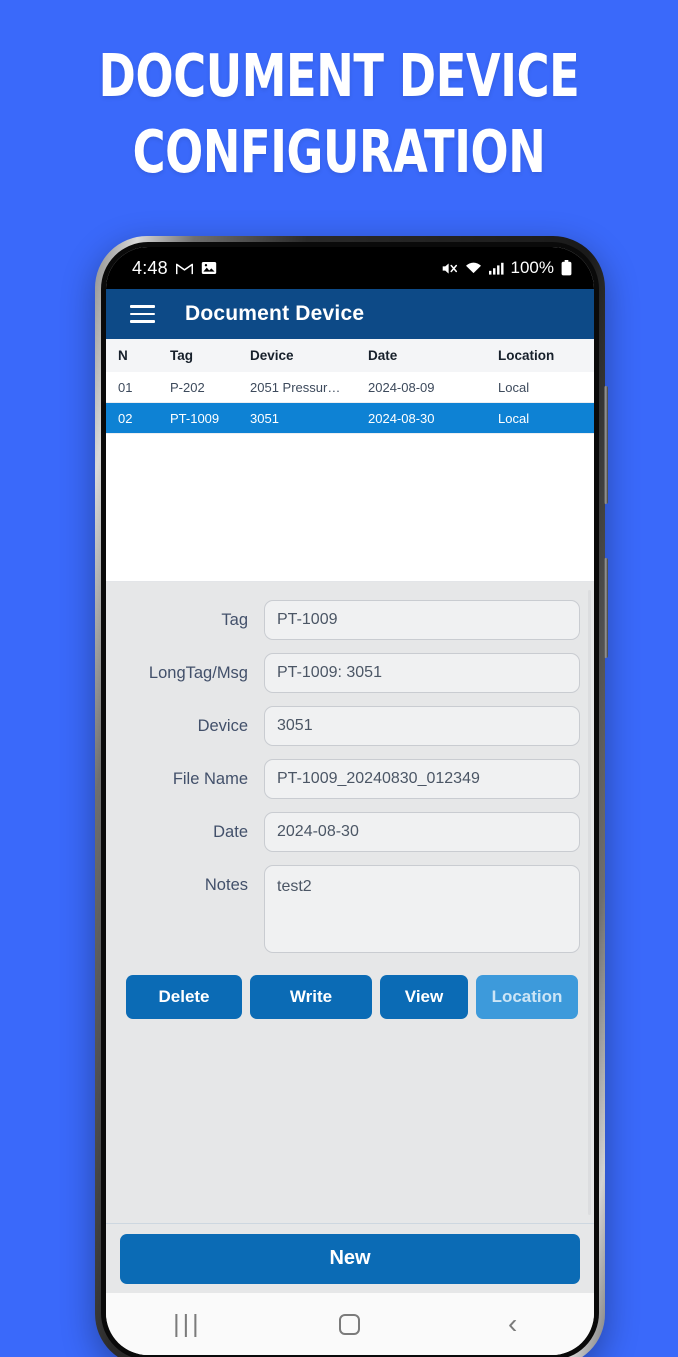 This screenshot has width=678, height=1357. Describe the element at coordinates (187, 1324) in the screenshot. I see `recents-icon: |||` at that location.